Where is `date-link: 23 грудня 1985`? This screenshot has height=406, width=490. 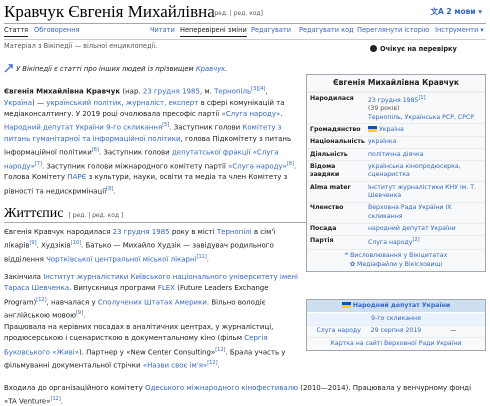
date-link: 23 грудня 1985 is located at coordinates (141, 232).